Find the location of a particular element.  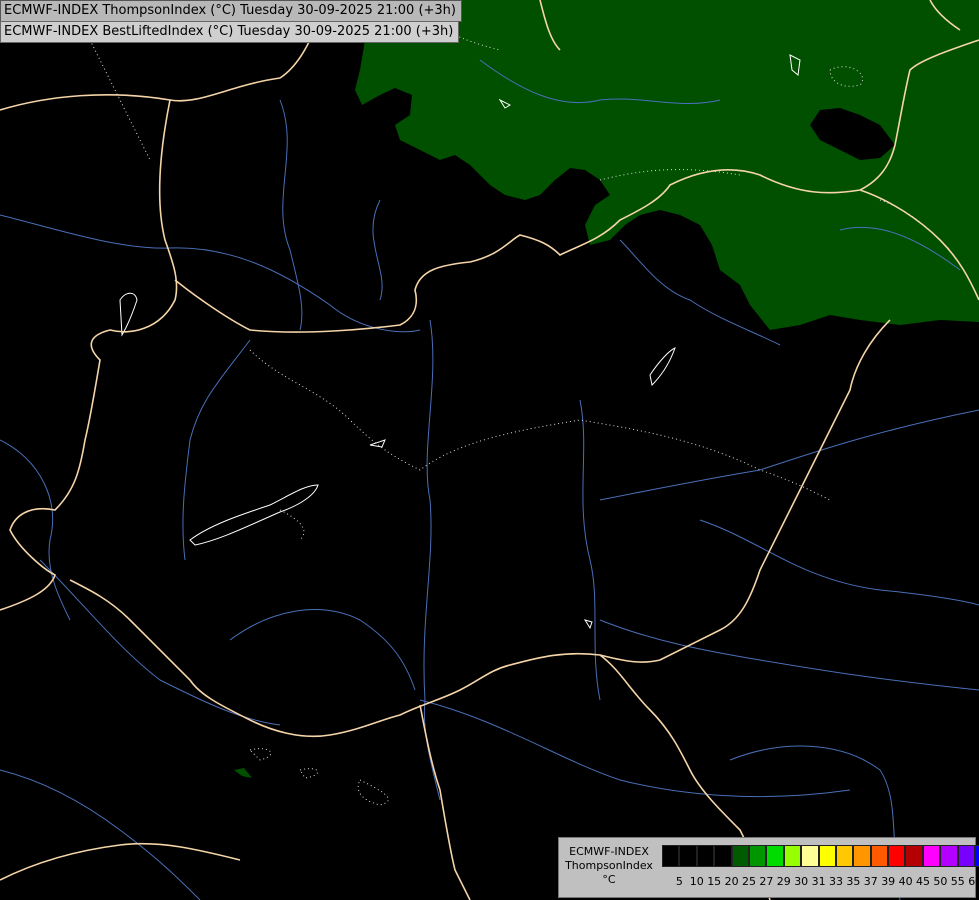

legend-model: ECMWF-INDEX is located at coordinates (609, 851).